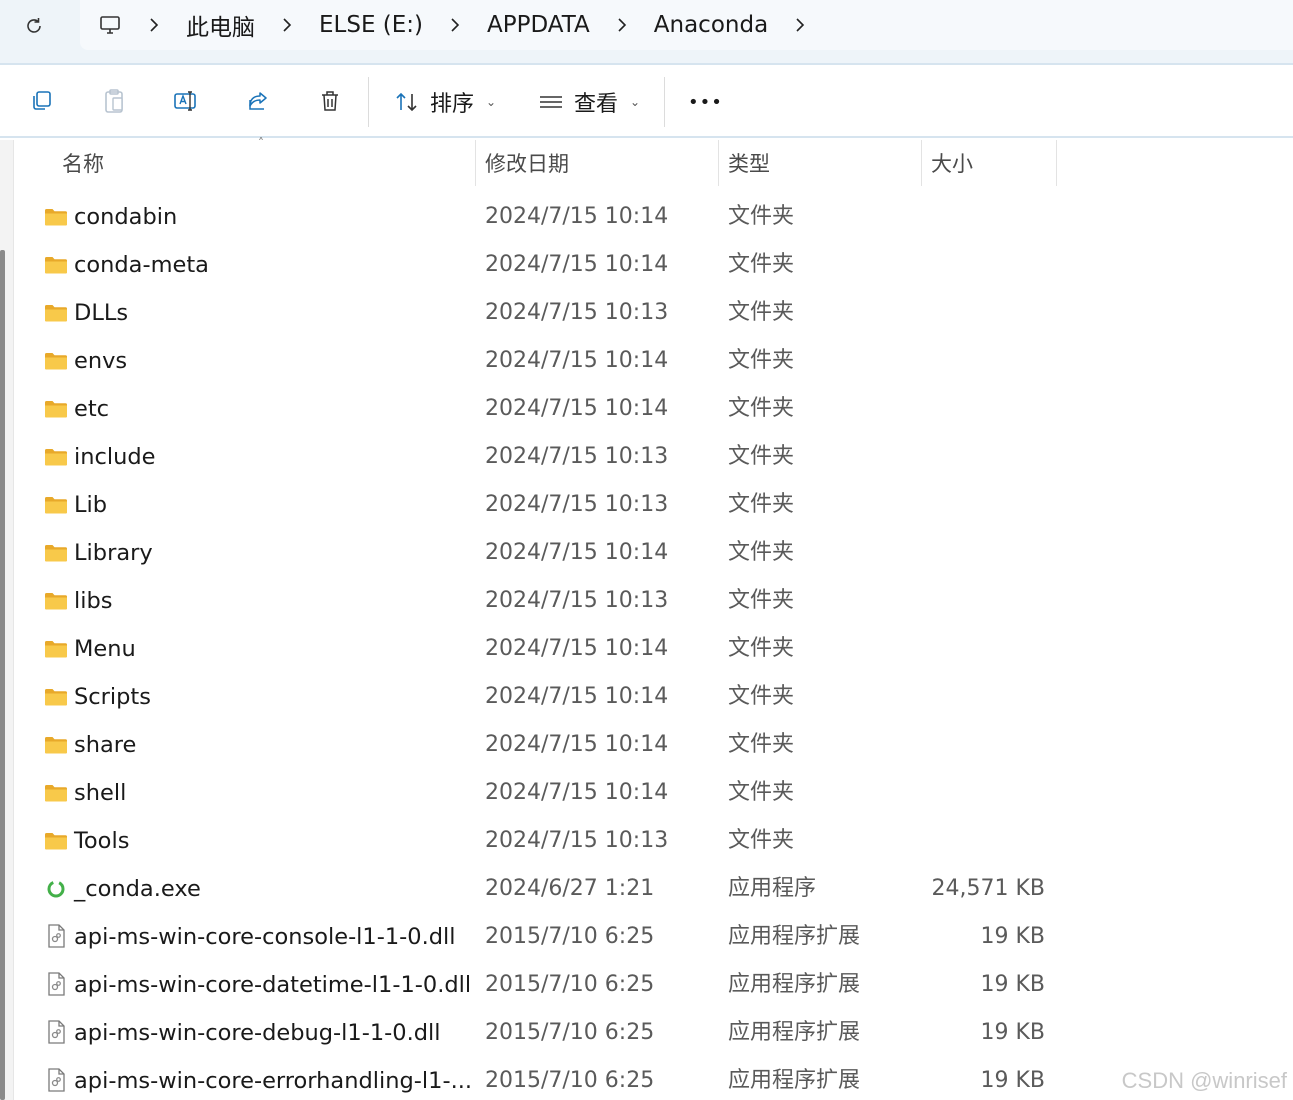 The image size is (1293, 1100). I want to click on rename-button, so click(186, 101).